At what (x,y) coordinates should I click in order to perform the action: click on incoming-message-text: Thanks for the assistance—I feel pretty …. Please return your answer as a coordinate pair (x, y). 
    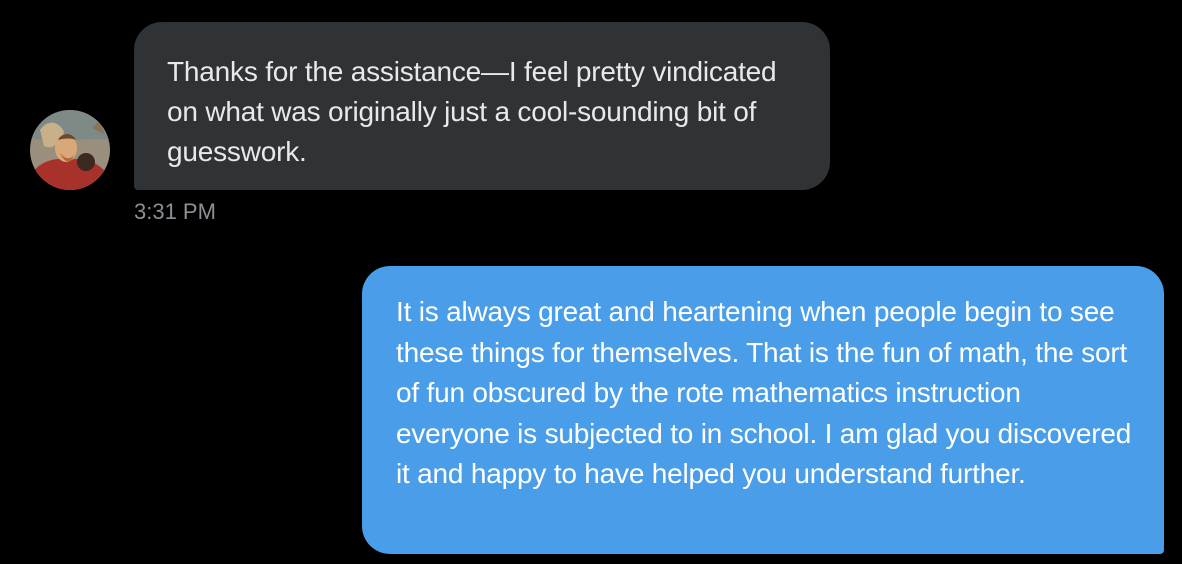
    Looking at the image, I should click on (472, 111).